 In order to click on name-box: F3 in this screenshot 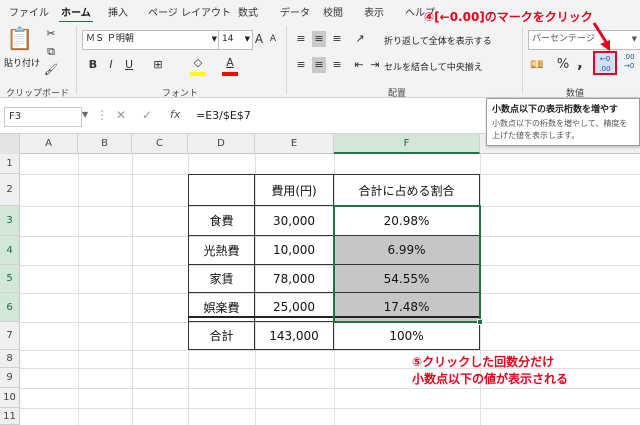, I will do `click(43, 117)`.